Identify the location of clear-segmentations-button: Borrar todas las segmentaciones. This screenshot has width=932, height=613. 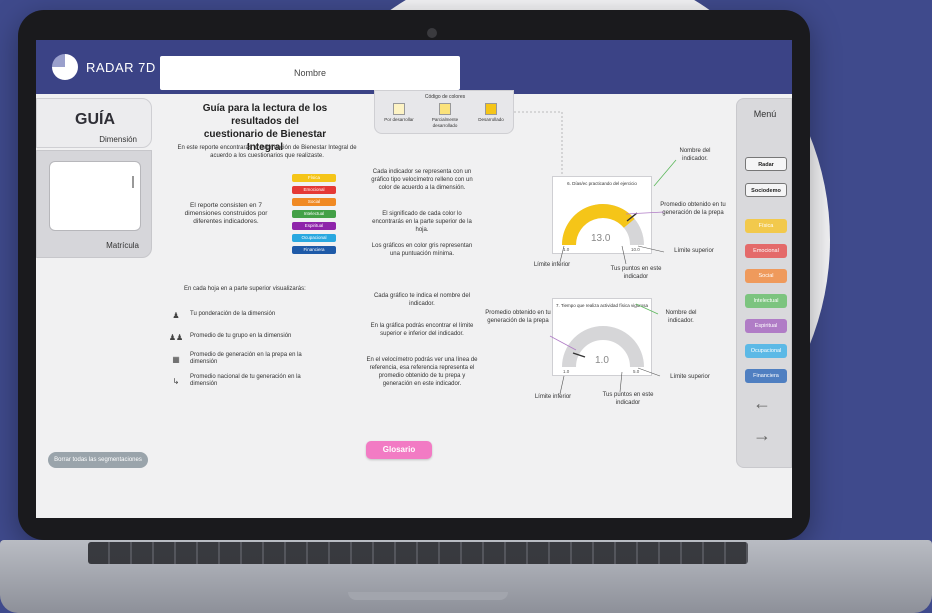
(98, 460).